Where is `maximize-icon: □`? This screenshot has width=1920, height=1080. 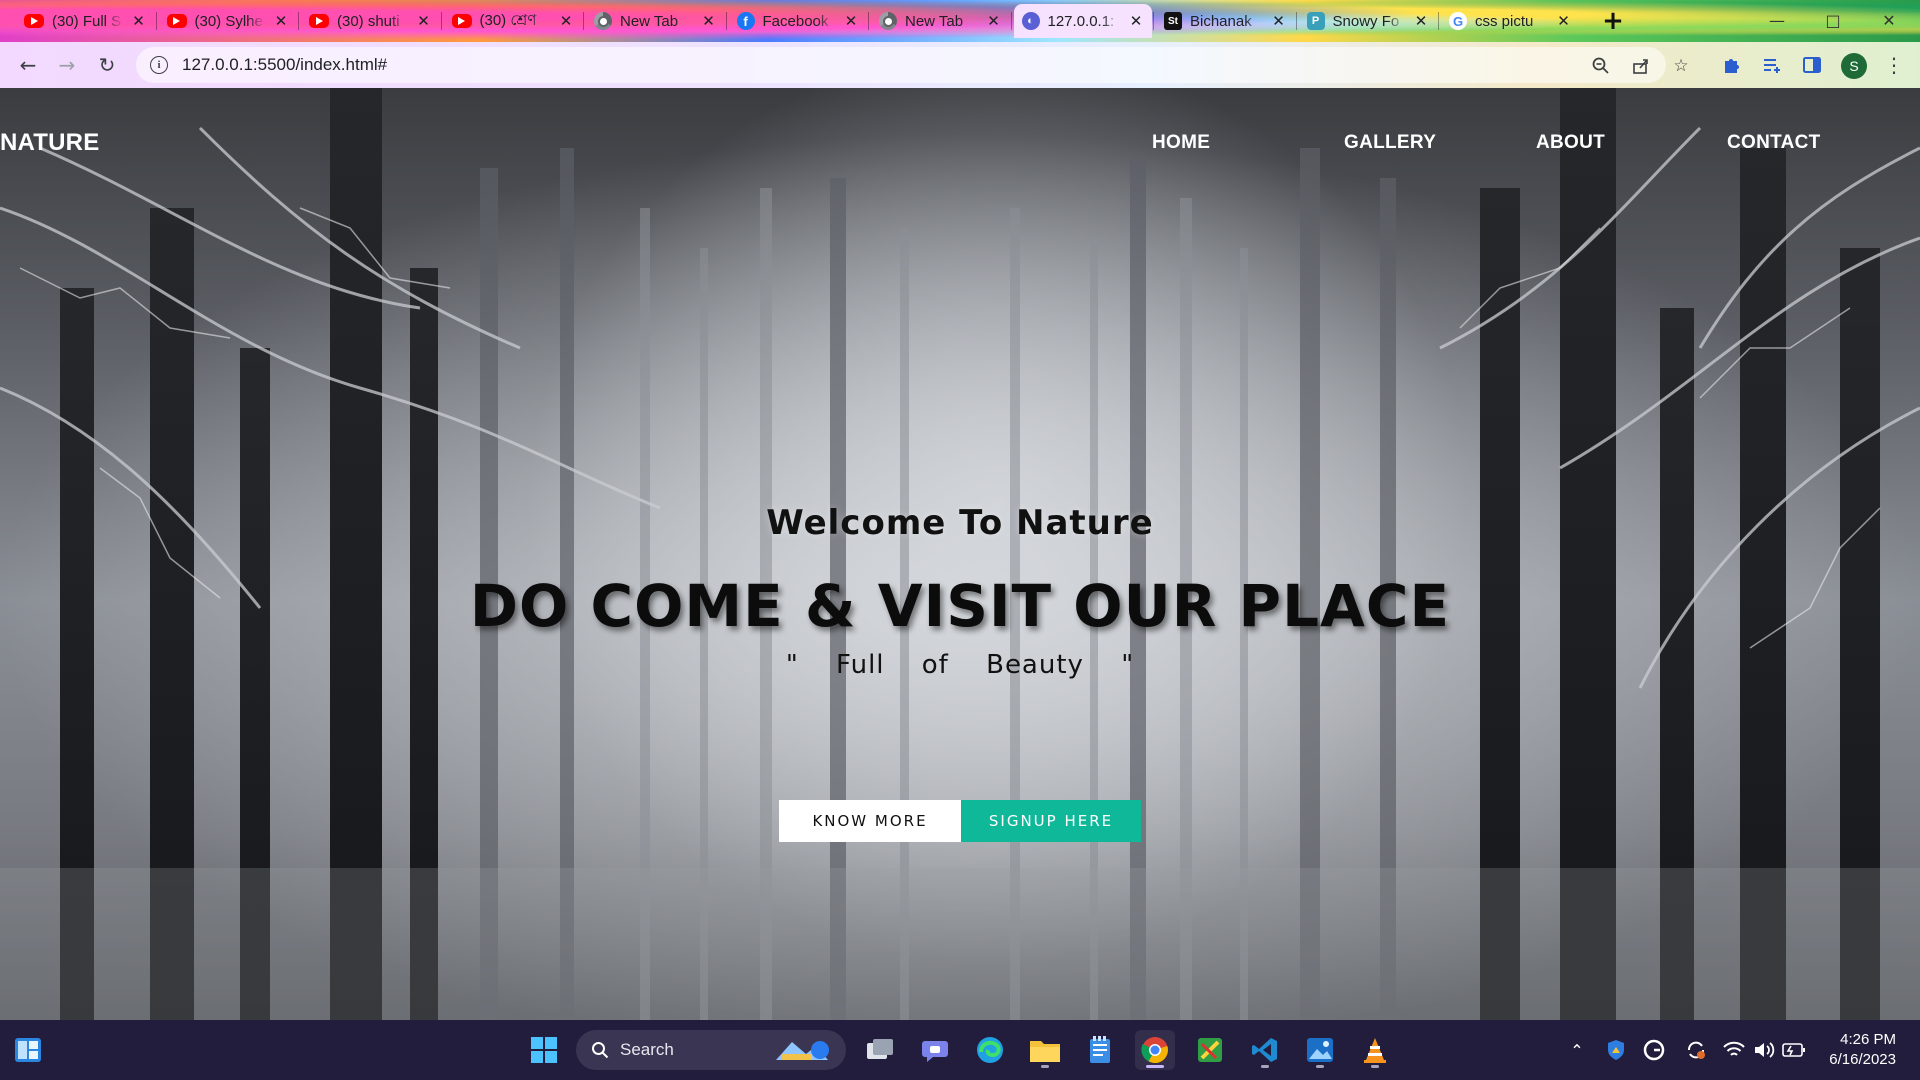 maximize-icon: □ is located at coordinates (1833, 20).